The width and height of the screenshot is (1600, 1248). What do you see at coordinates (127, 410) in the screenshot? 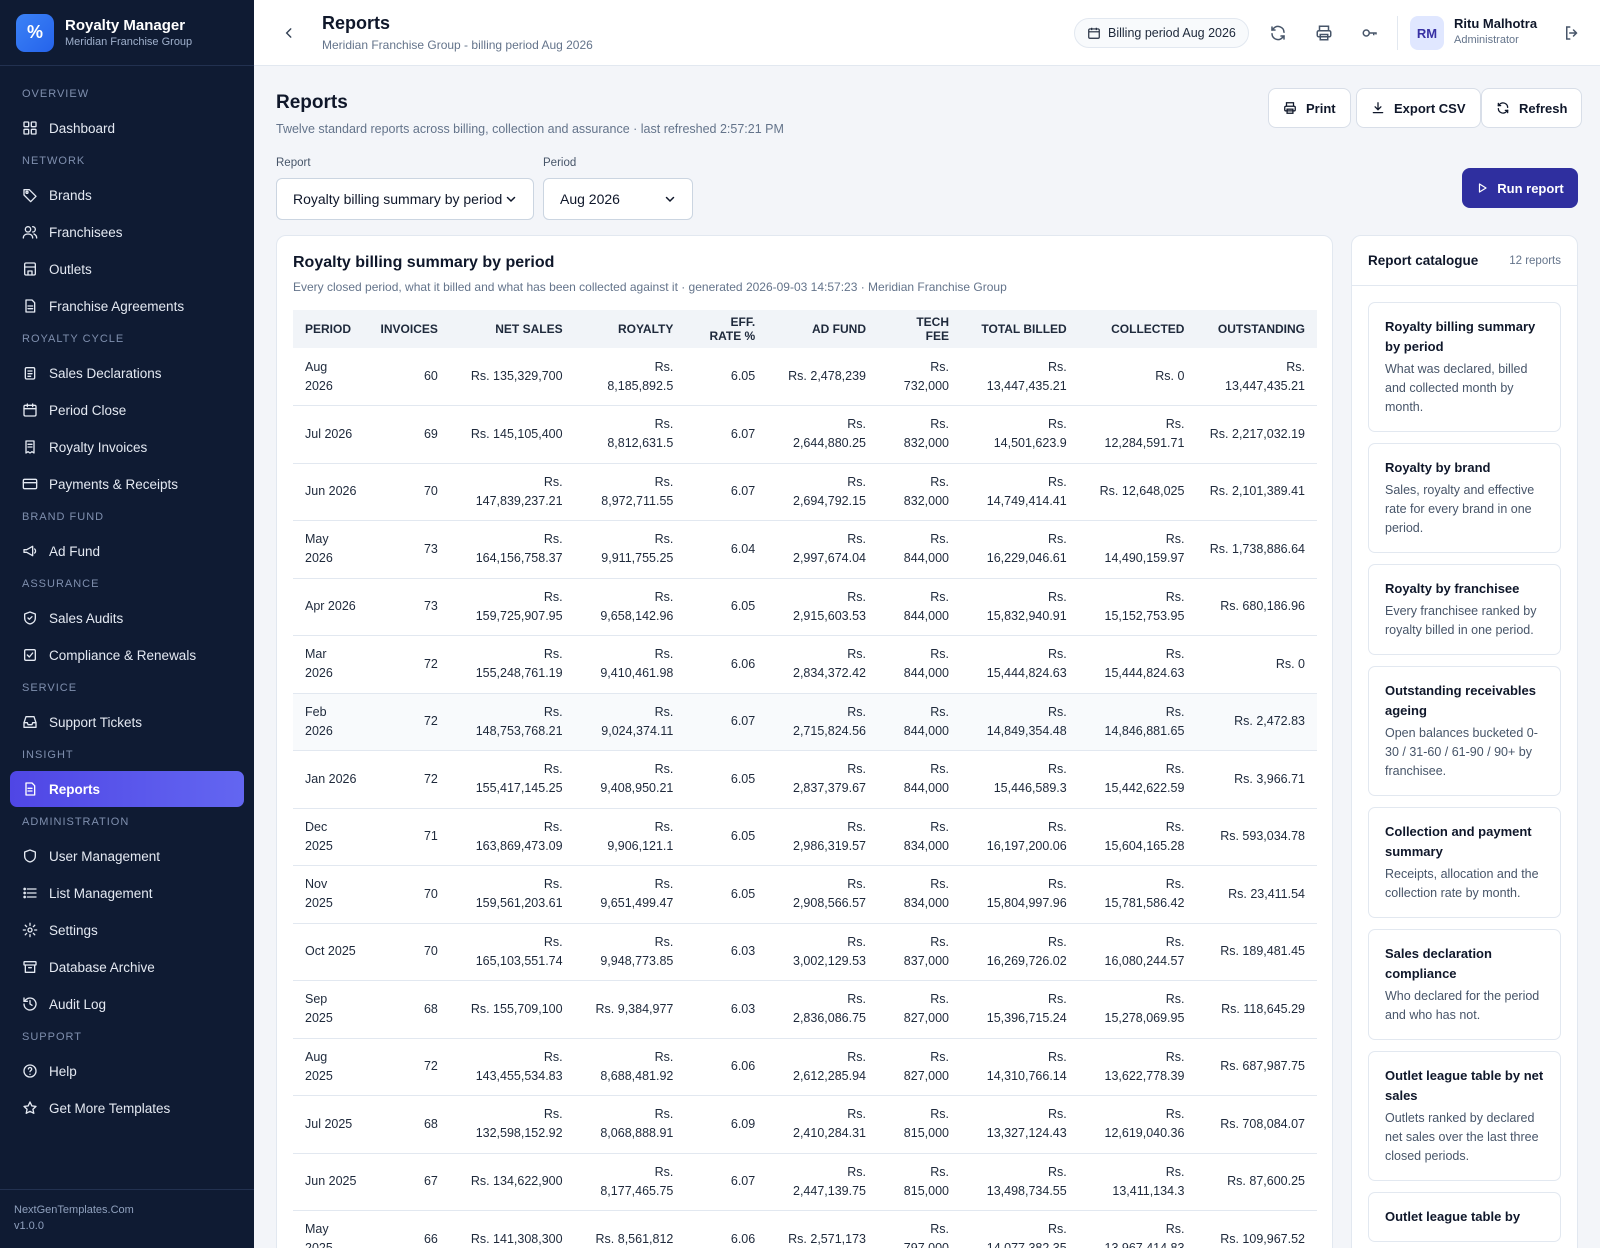
I see `sidebar-item-period-close: Period Close` at bounding box center [127, 410].